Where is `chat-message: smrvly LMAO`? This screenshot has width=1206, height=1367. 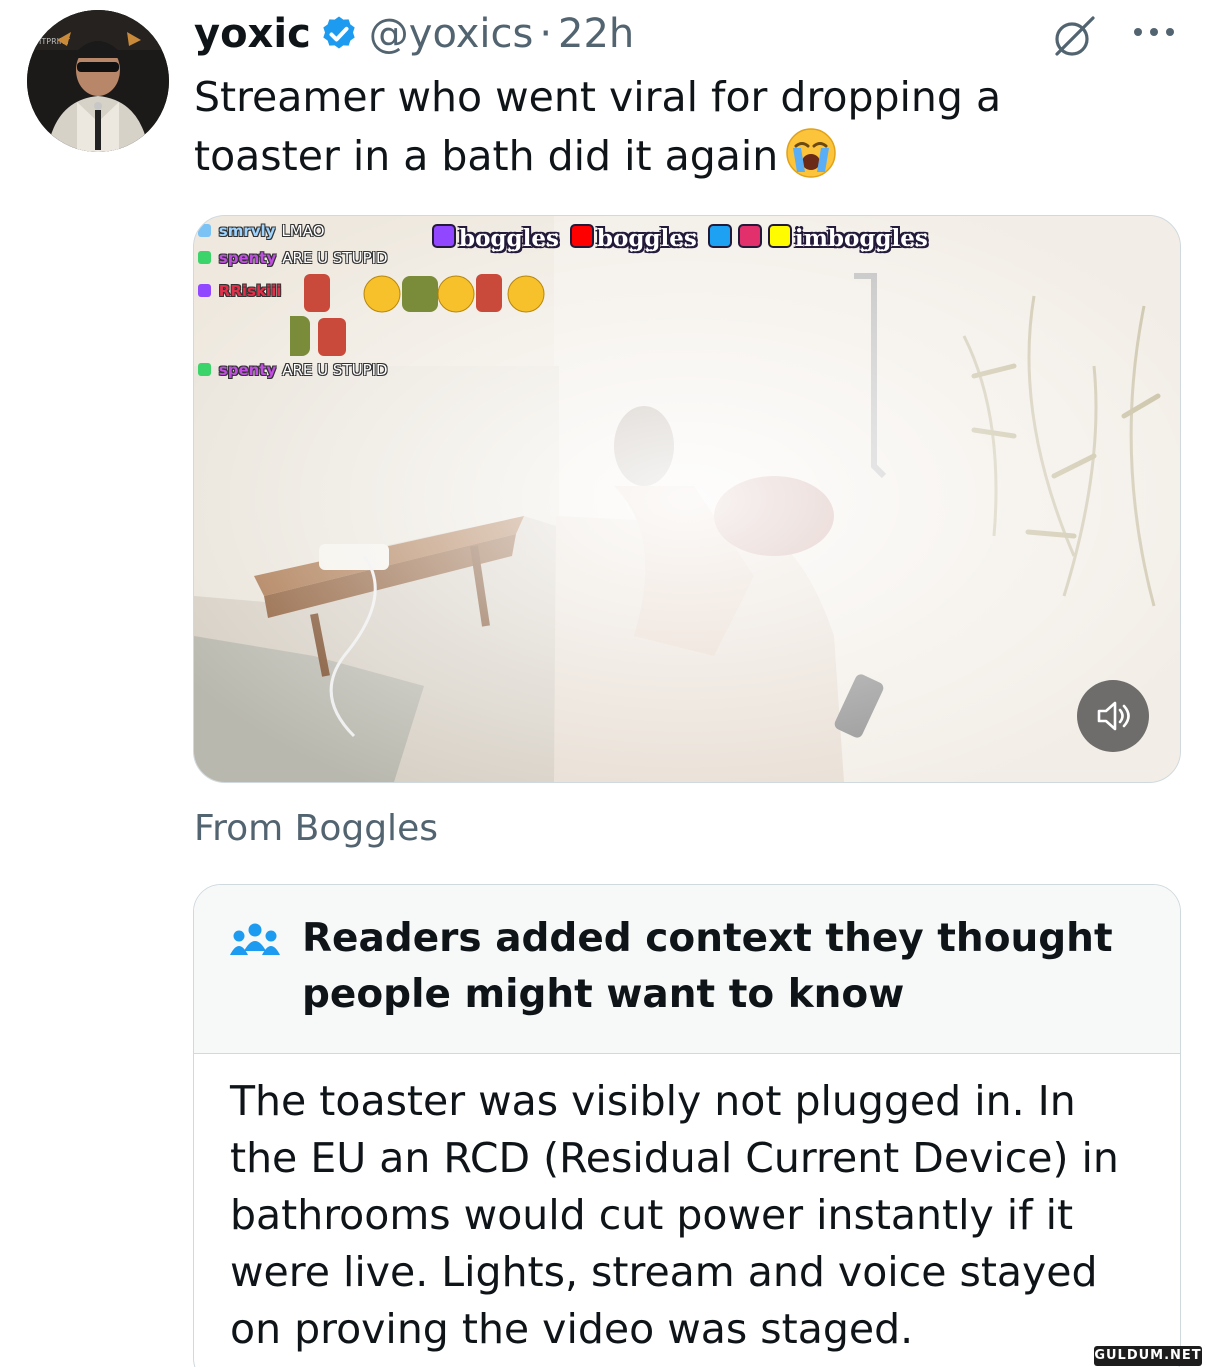
chat-message: smrvly LMAO is located at coordinates (261, 231).